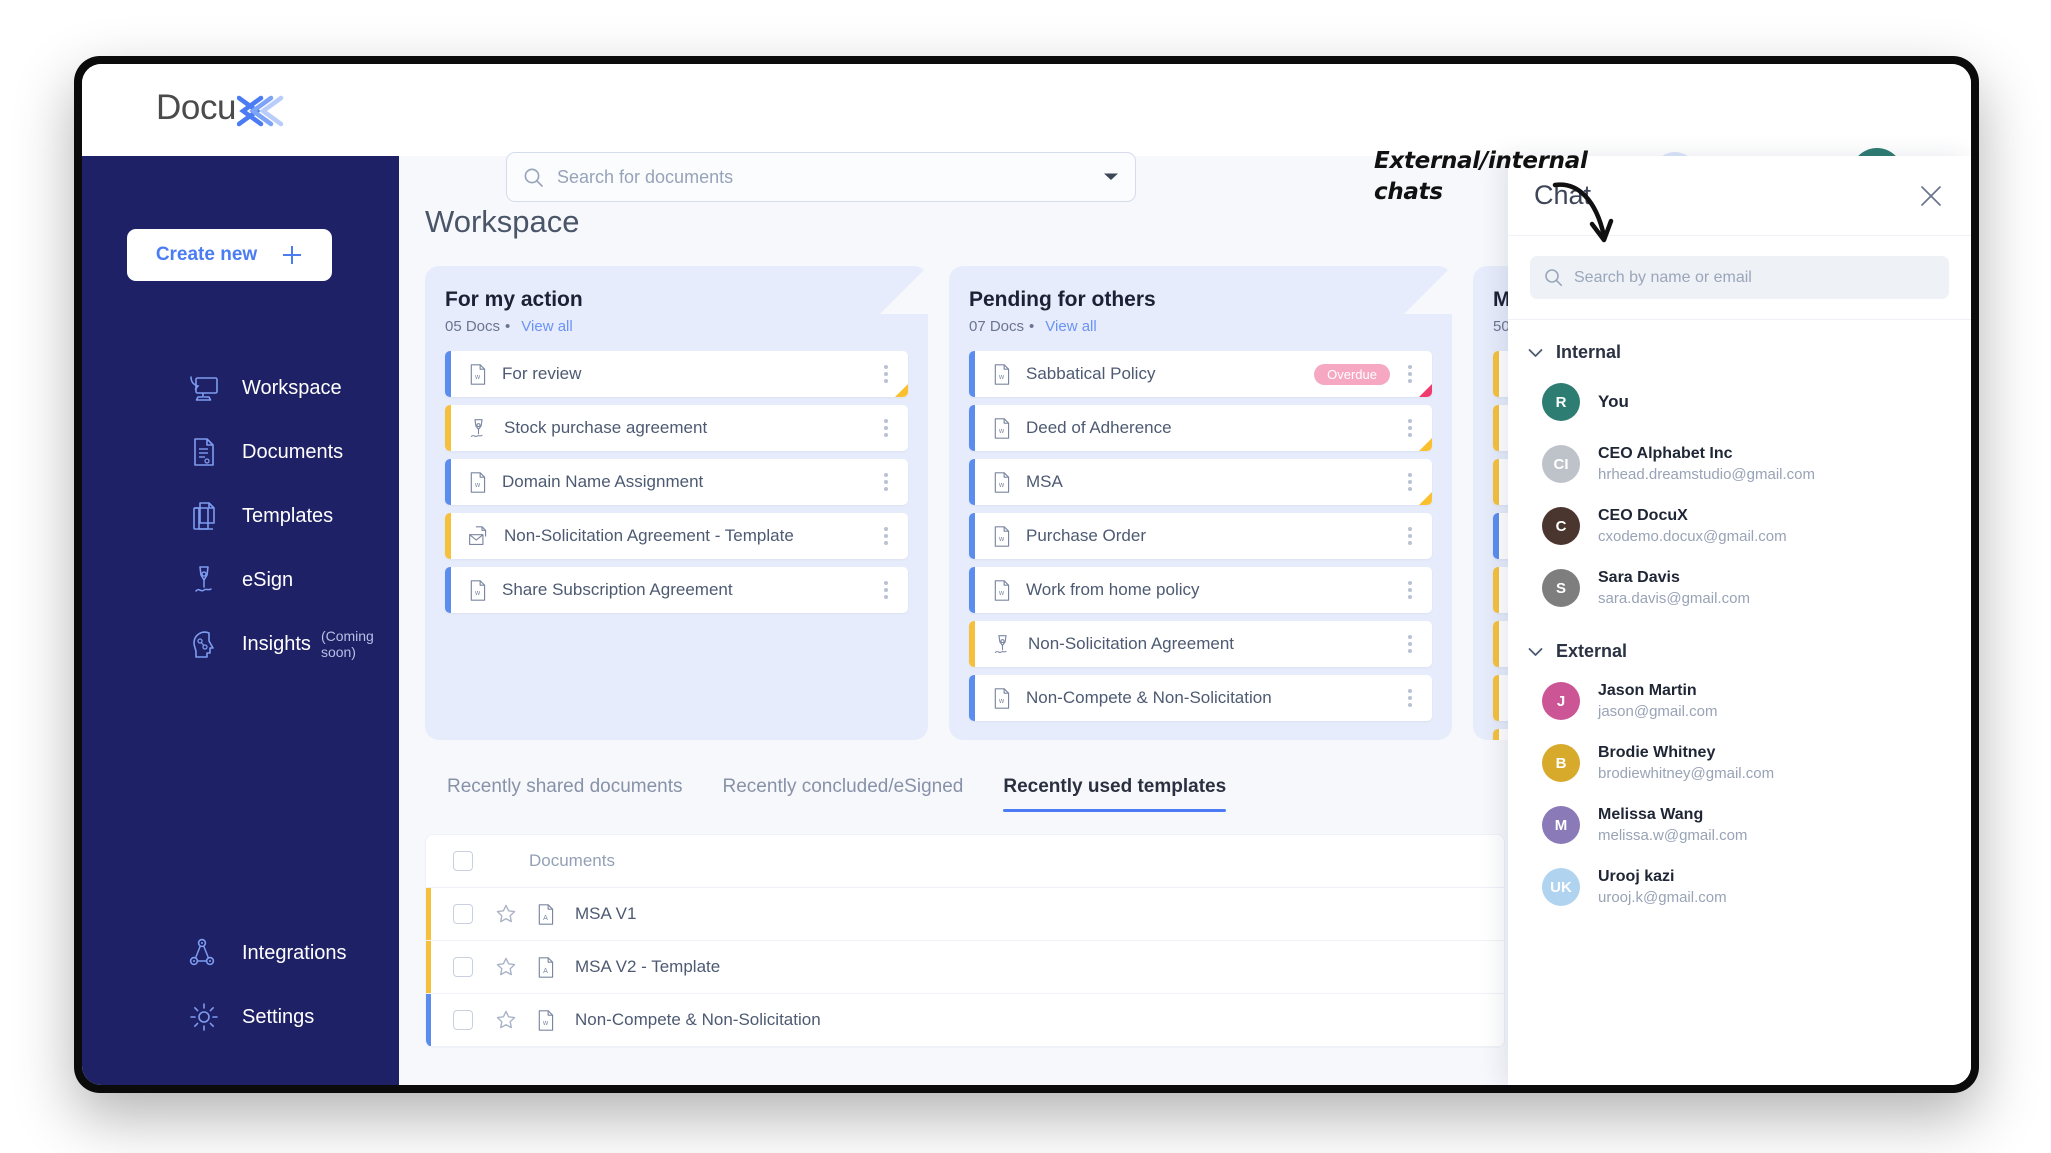 The height and width of the screenshot is (1153, 2051). I want to click on sidebar-label: Integrations, so click(294, 952).